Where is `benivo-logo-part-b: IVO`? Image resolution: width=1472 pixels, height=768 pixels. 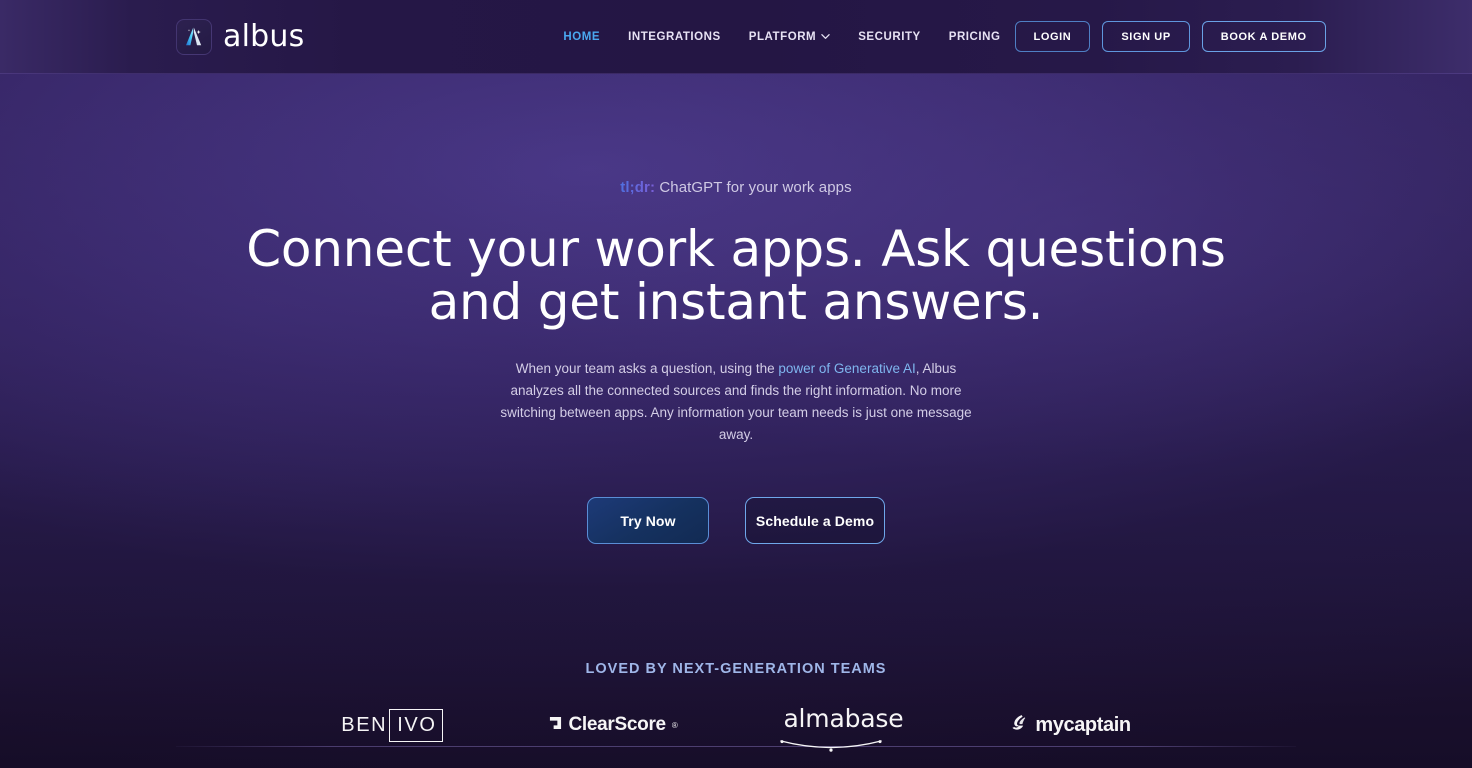
benivo-logo-part-b: IVO is located at coordinates (416, 725).